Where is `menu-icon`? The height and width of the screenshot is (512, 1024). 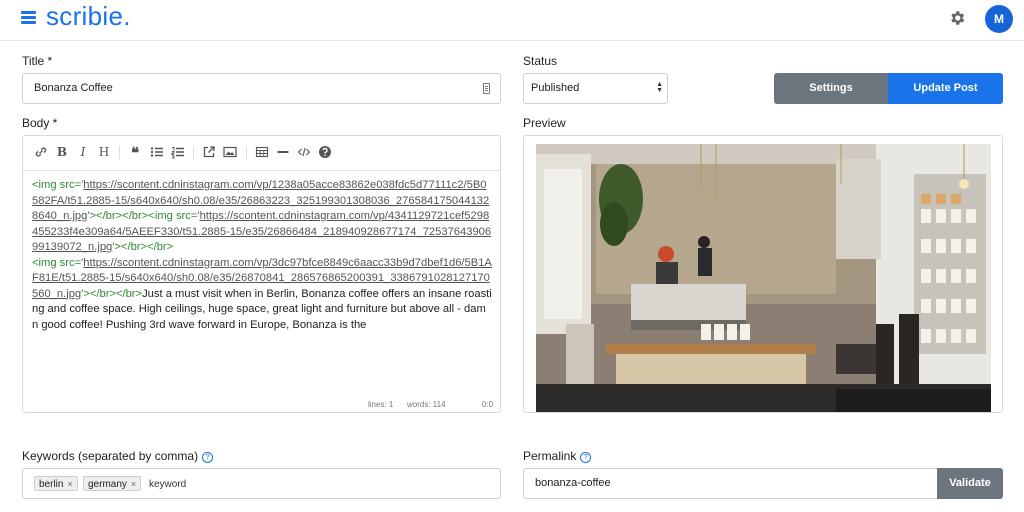 menu-icon is located at coordinates (28, 17).